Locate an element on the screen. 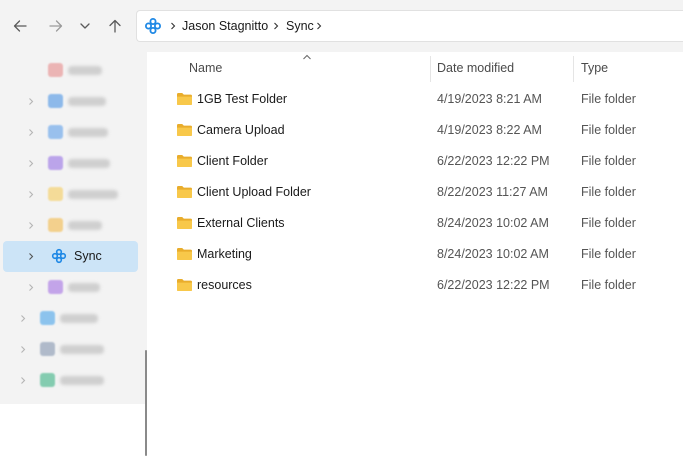  sidebar-item-videos is located at coordinates (69, 287).